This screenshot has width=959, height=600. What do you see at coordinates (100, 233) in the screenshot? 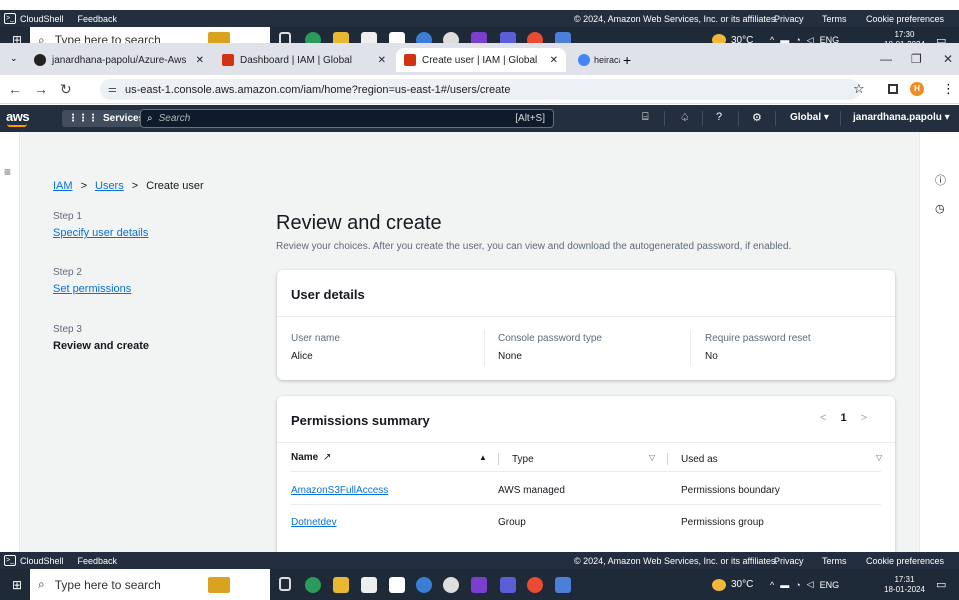
I see `step-1-link: Specify user details` at bounding box center [100, 233].